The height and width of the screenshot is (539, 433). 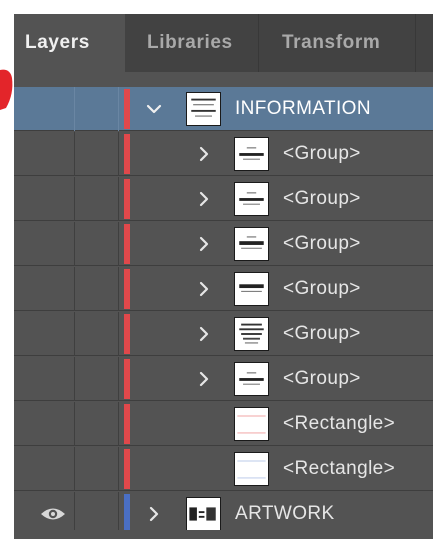 I want to click on tab-divider, so click(x=415, y=43).